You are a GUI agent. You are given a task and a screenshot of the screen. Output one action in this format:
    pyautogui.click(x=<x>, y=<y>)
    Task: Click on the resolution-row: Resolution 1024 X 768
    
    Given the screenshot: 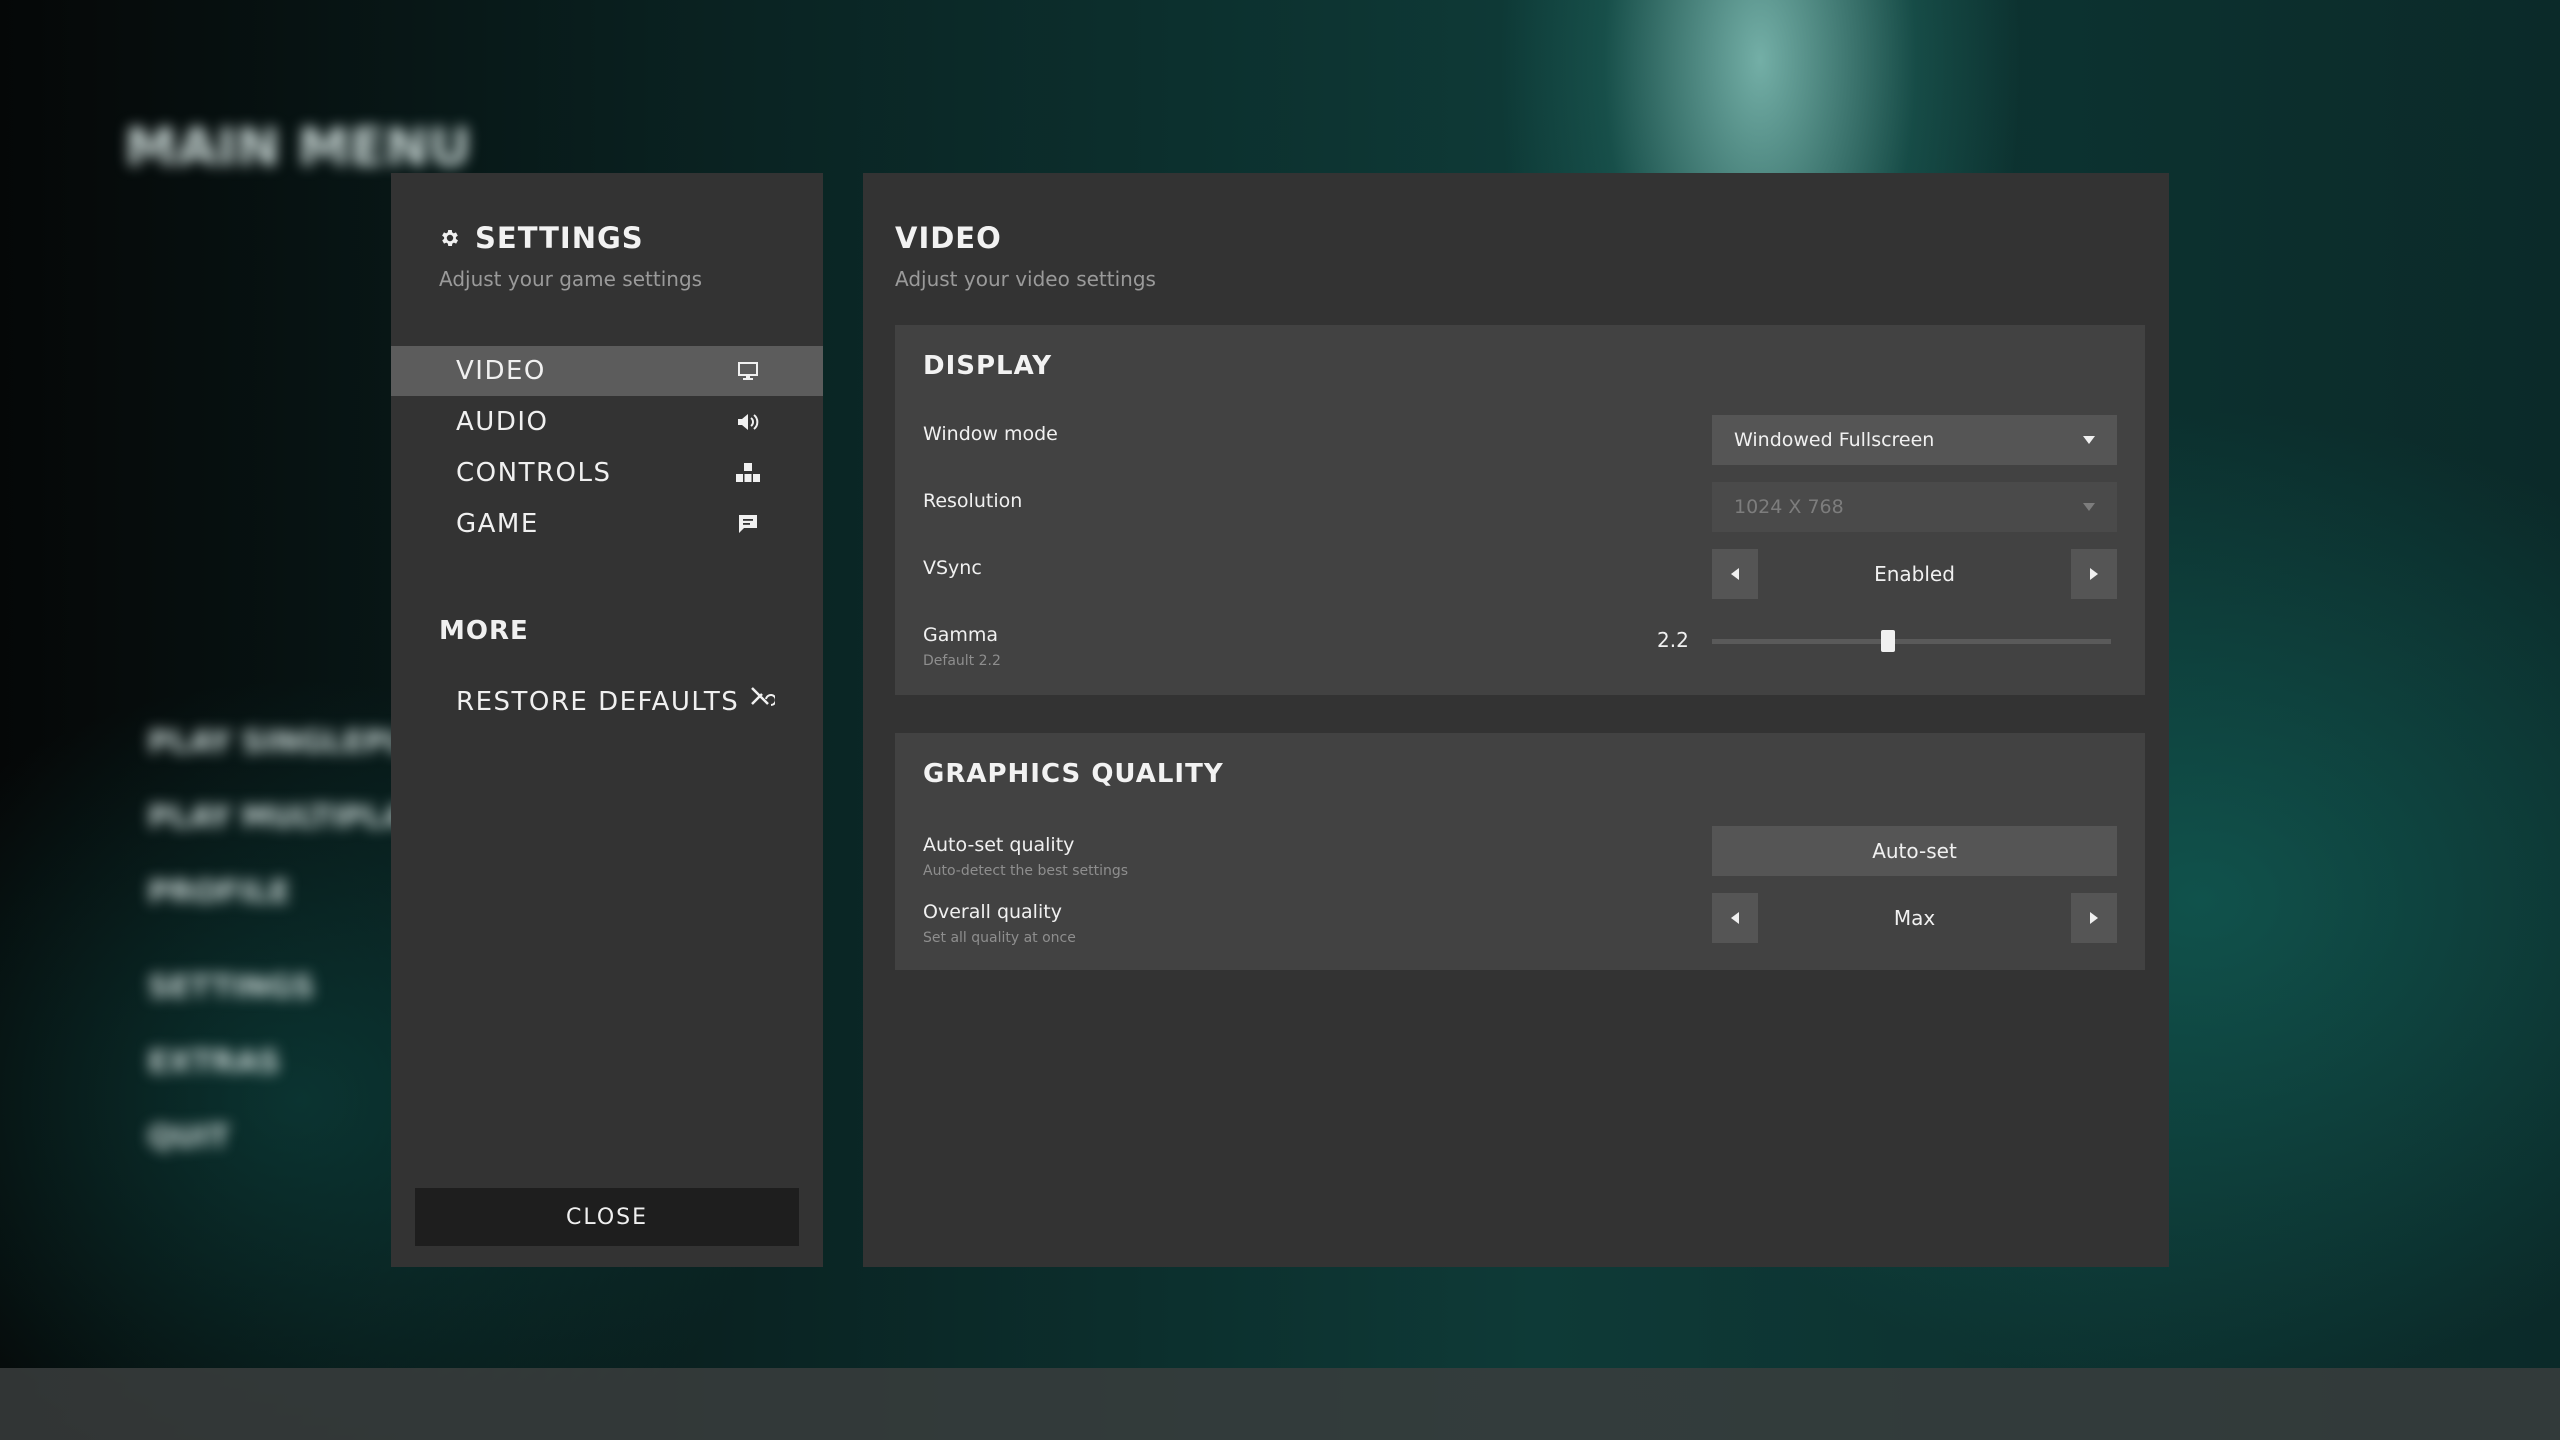 What is the action you would take?
    pyautogui.click(x=1520, y=507)
    